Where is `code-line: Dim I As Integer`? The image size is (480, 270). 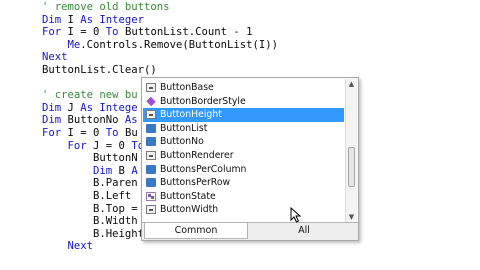
code-line: Dim I As Integer is located at coordinates (93, 20).